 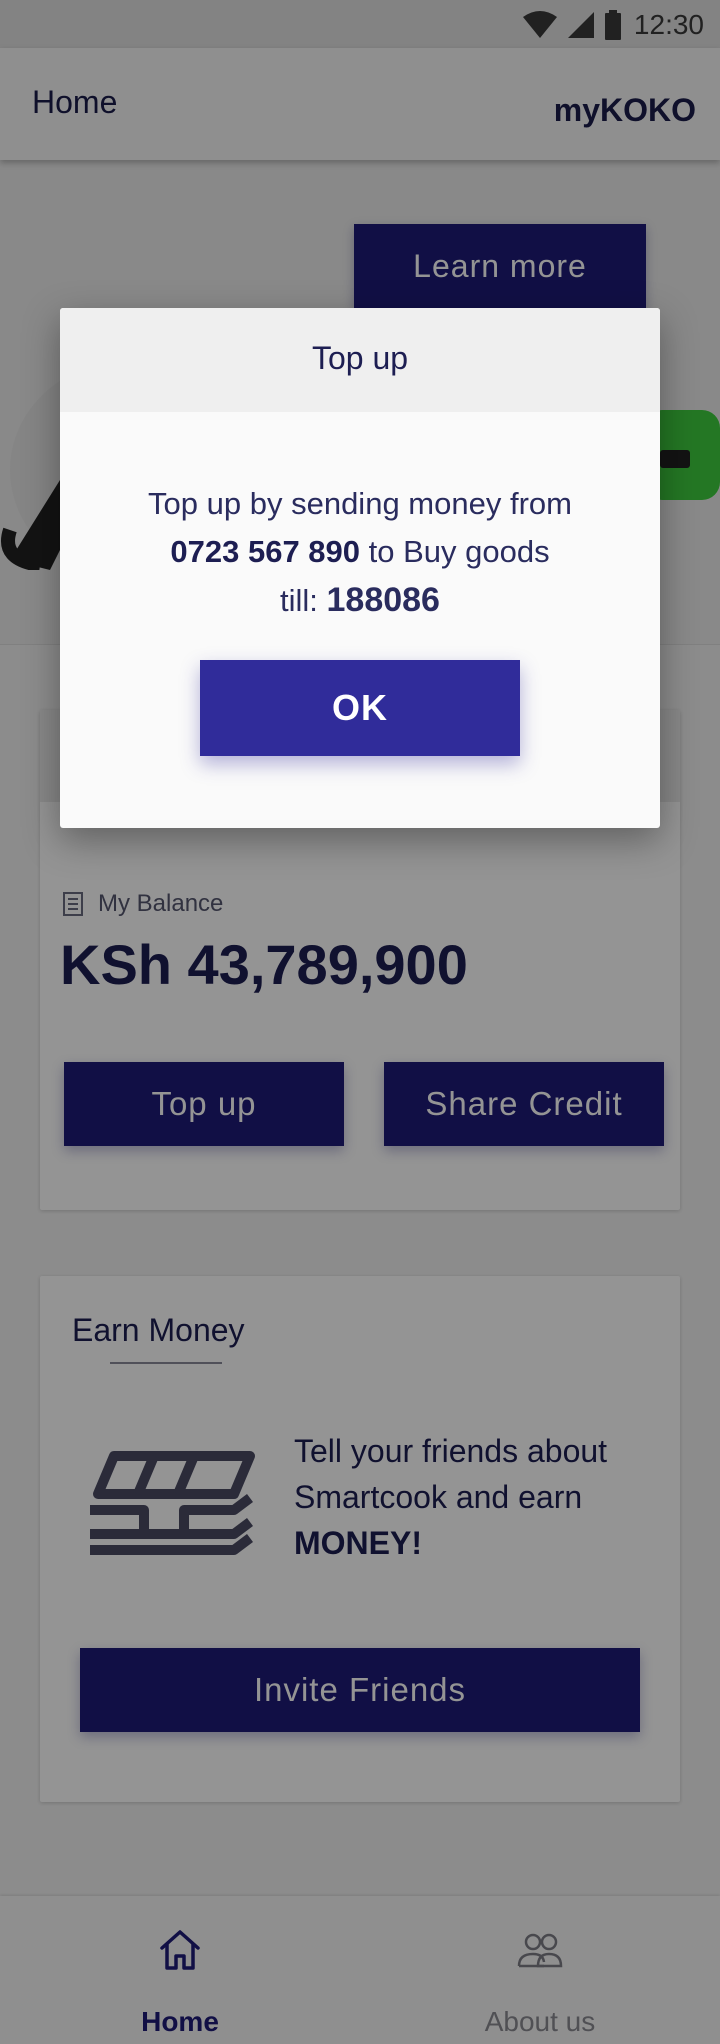 I want to click on dialog-header: Top up, so click(x=360, y=360).